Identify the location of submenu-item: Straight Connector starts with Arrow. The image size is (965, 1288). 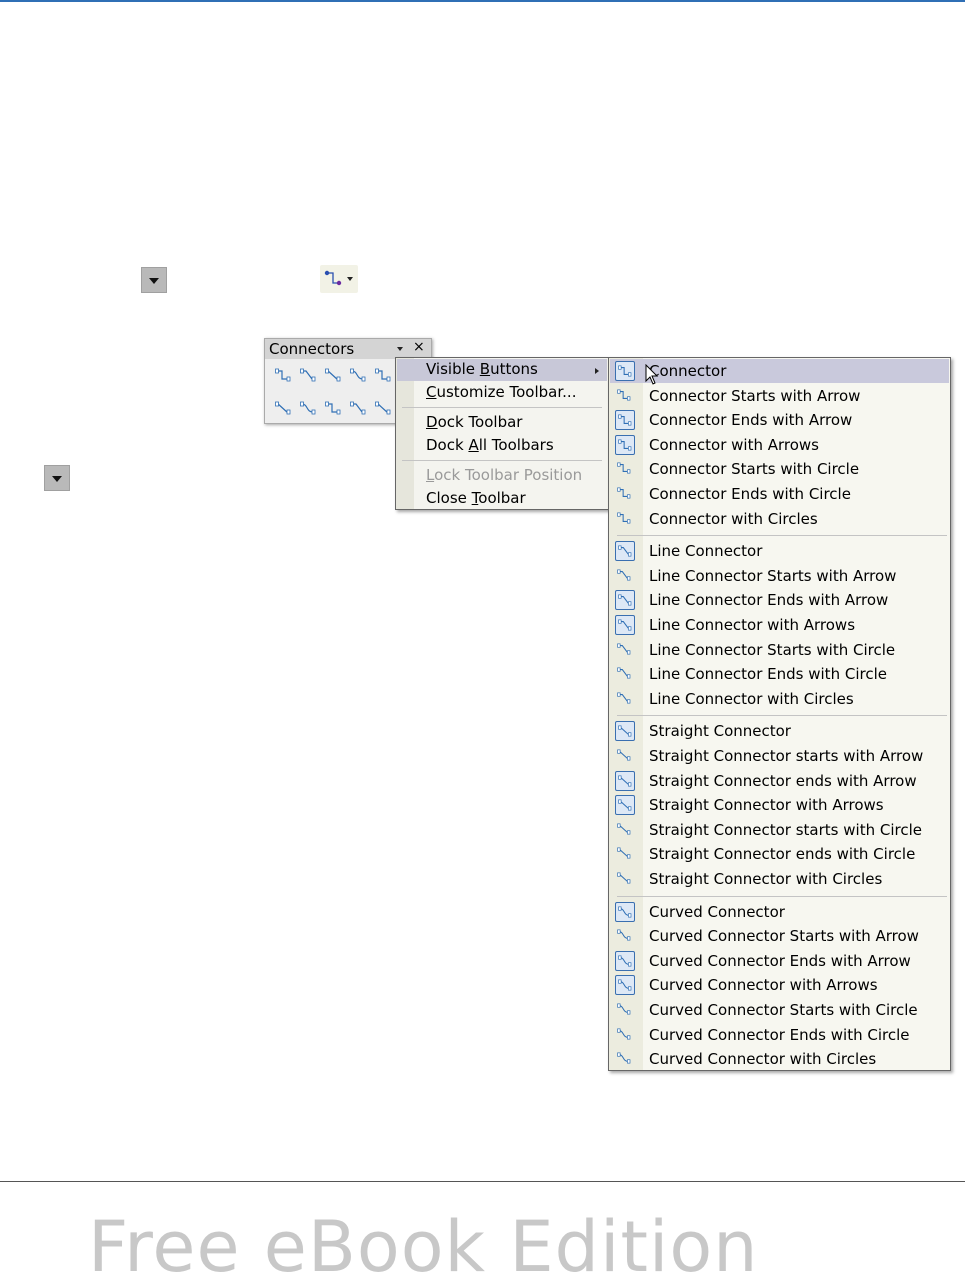
(786, 756).